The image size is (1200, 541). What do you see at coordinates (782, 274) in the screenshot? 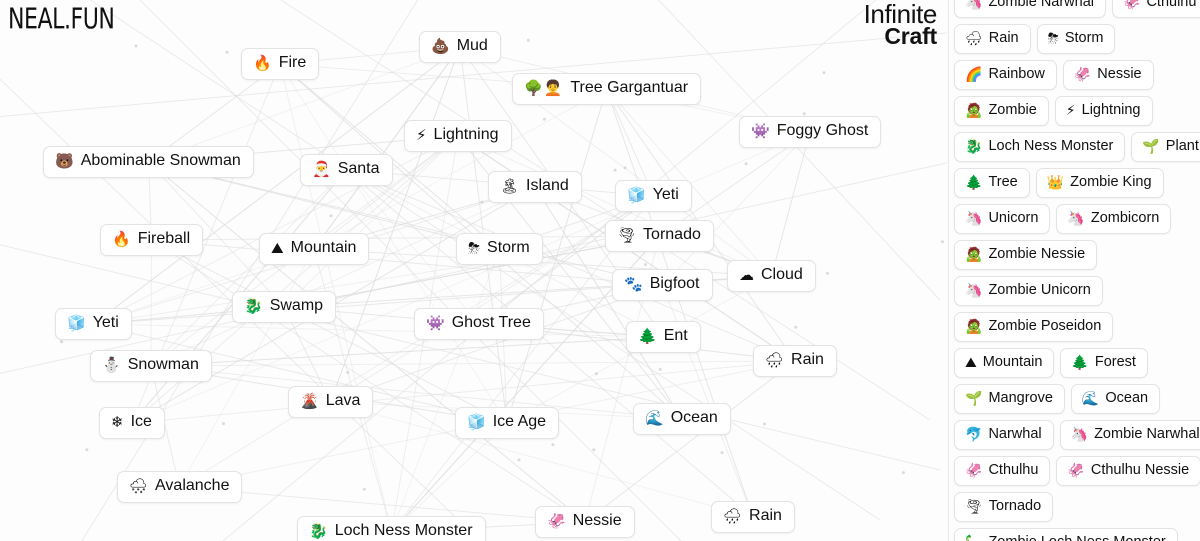
I see `node-label: Cloud` at bounding box center [782, 274].